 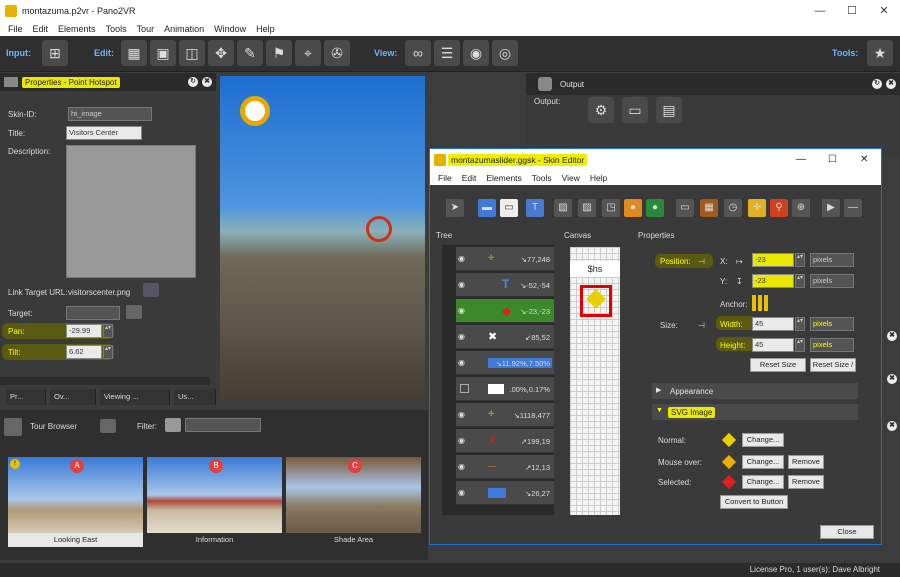 What do you see at coordinates (596, 301) in the screenshot?
I see `selected-element-frame` at bounding box center [596, 301].